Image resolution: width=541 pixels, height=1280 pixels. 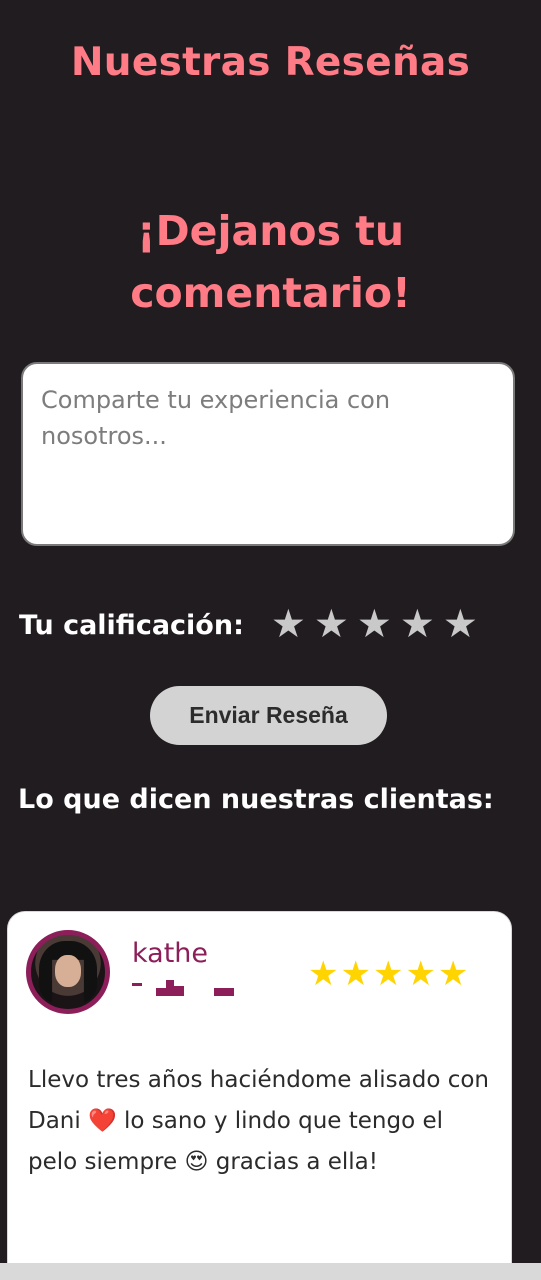 What do you see at coordinates (256, 799) in the screenshot?
I see `clients-section-title: Lo que dicen nuestras clientas:` at bounding box center [256, 799].